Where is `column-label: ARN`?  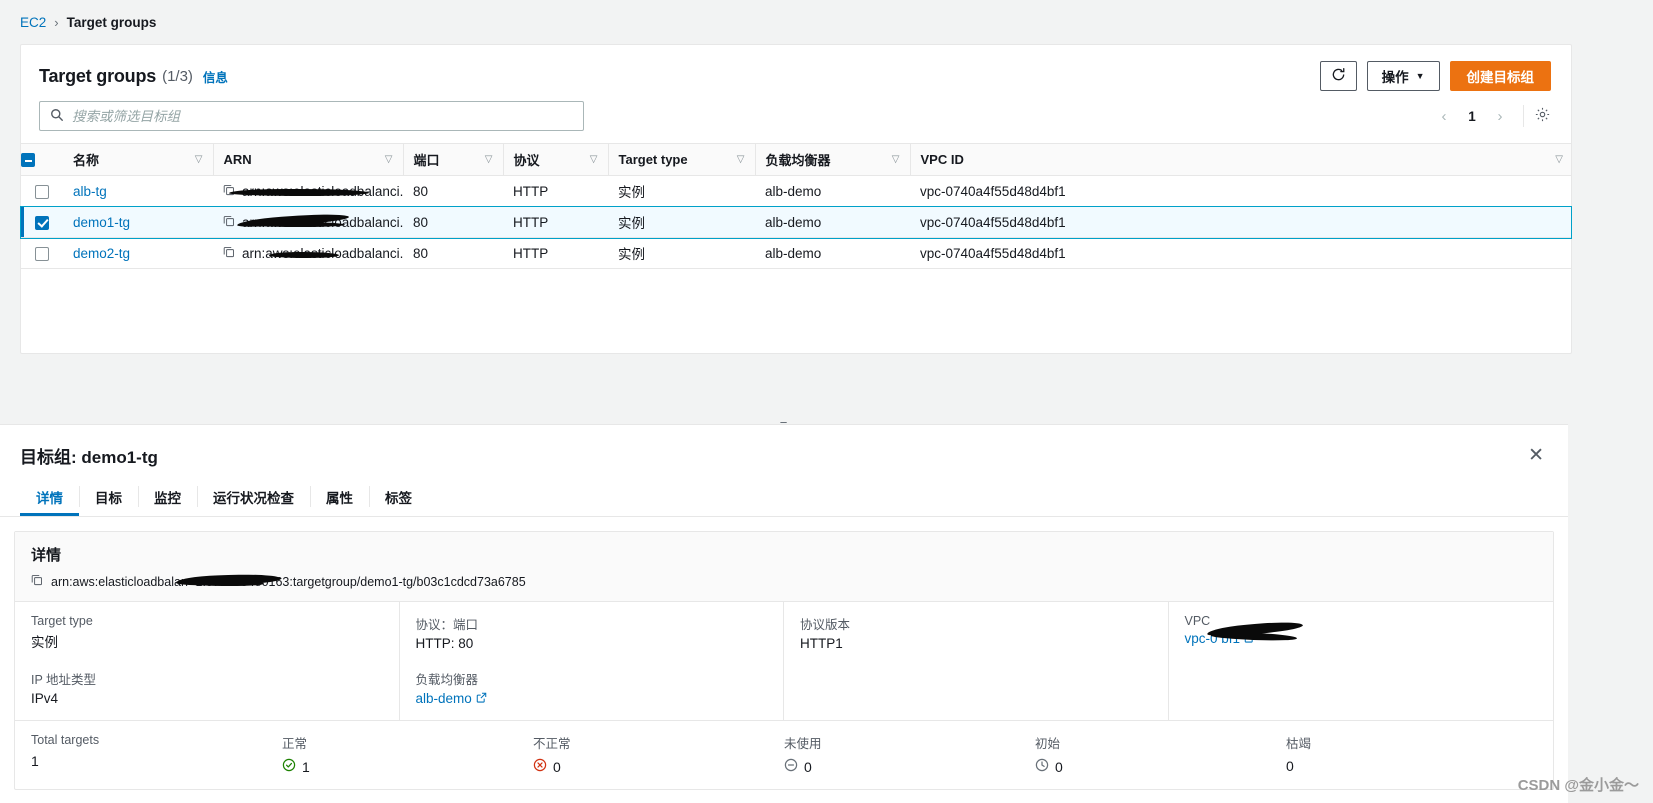 column-label: ARN is located at coordinates (237, 159).